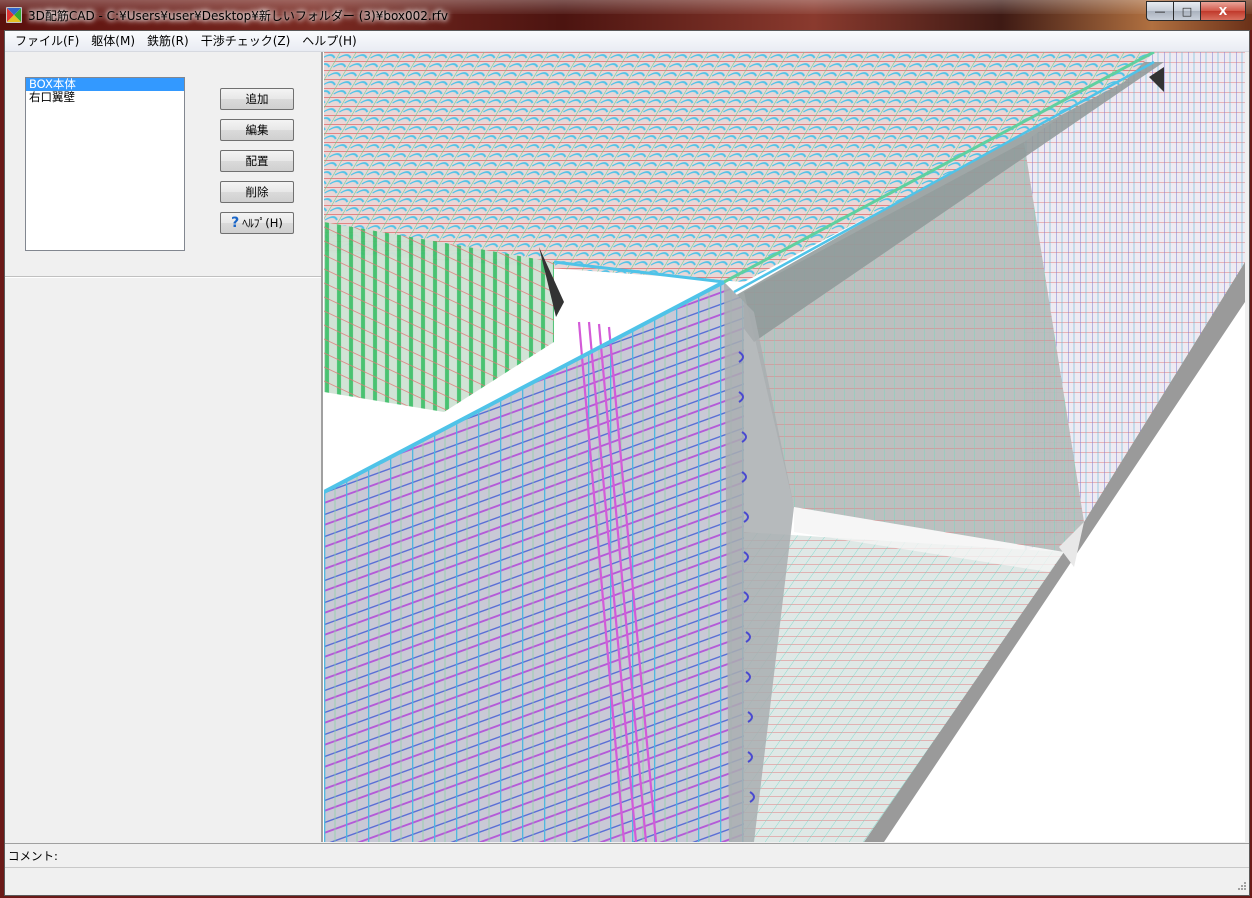 This screenshot has height=898, width=1252. What do you see at coordinates (329, 41) in the screenshot?
I see `menu-help: ヘルプ(H)` at bounding box center [329, 41].